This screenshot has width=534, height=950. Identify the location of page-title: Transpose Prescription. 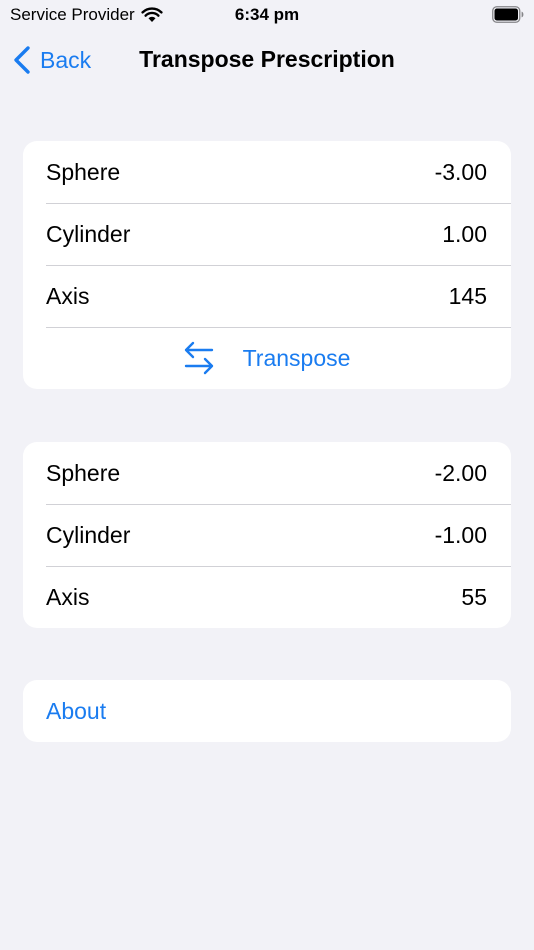
(267, 59).